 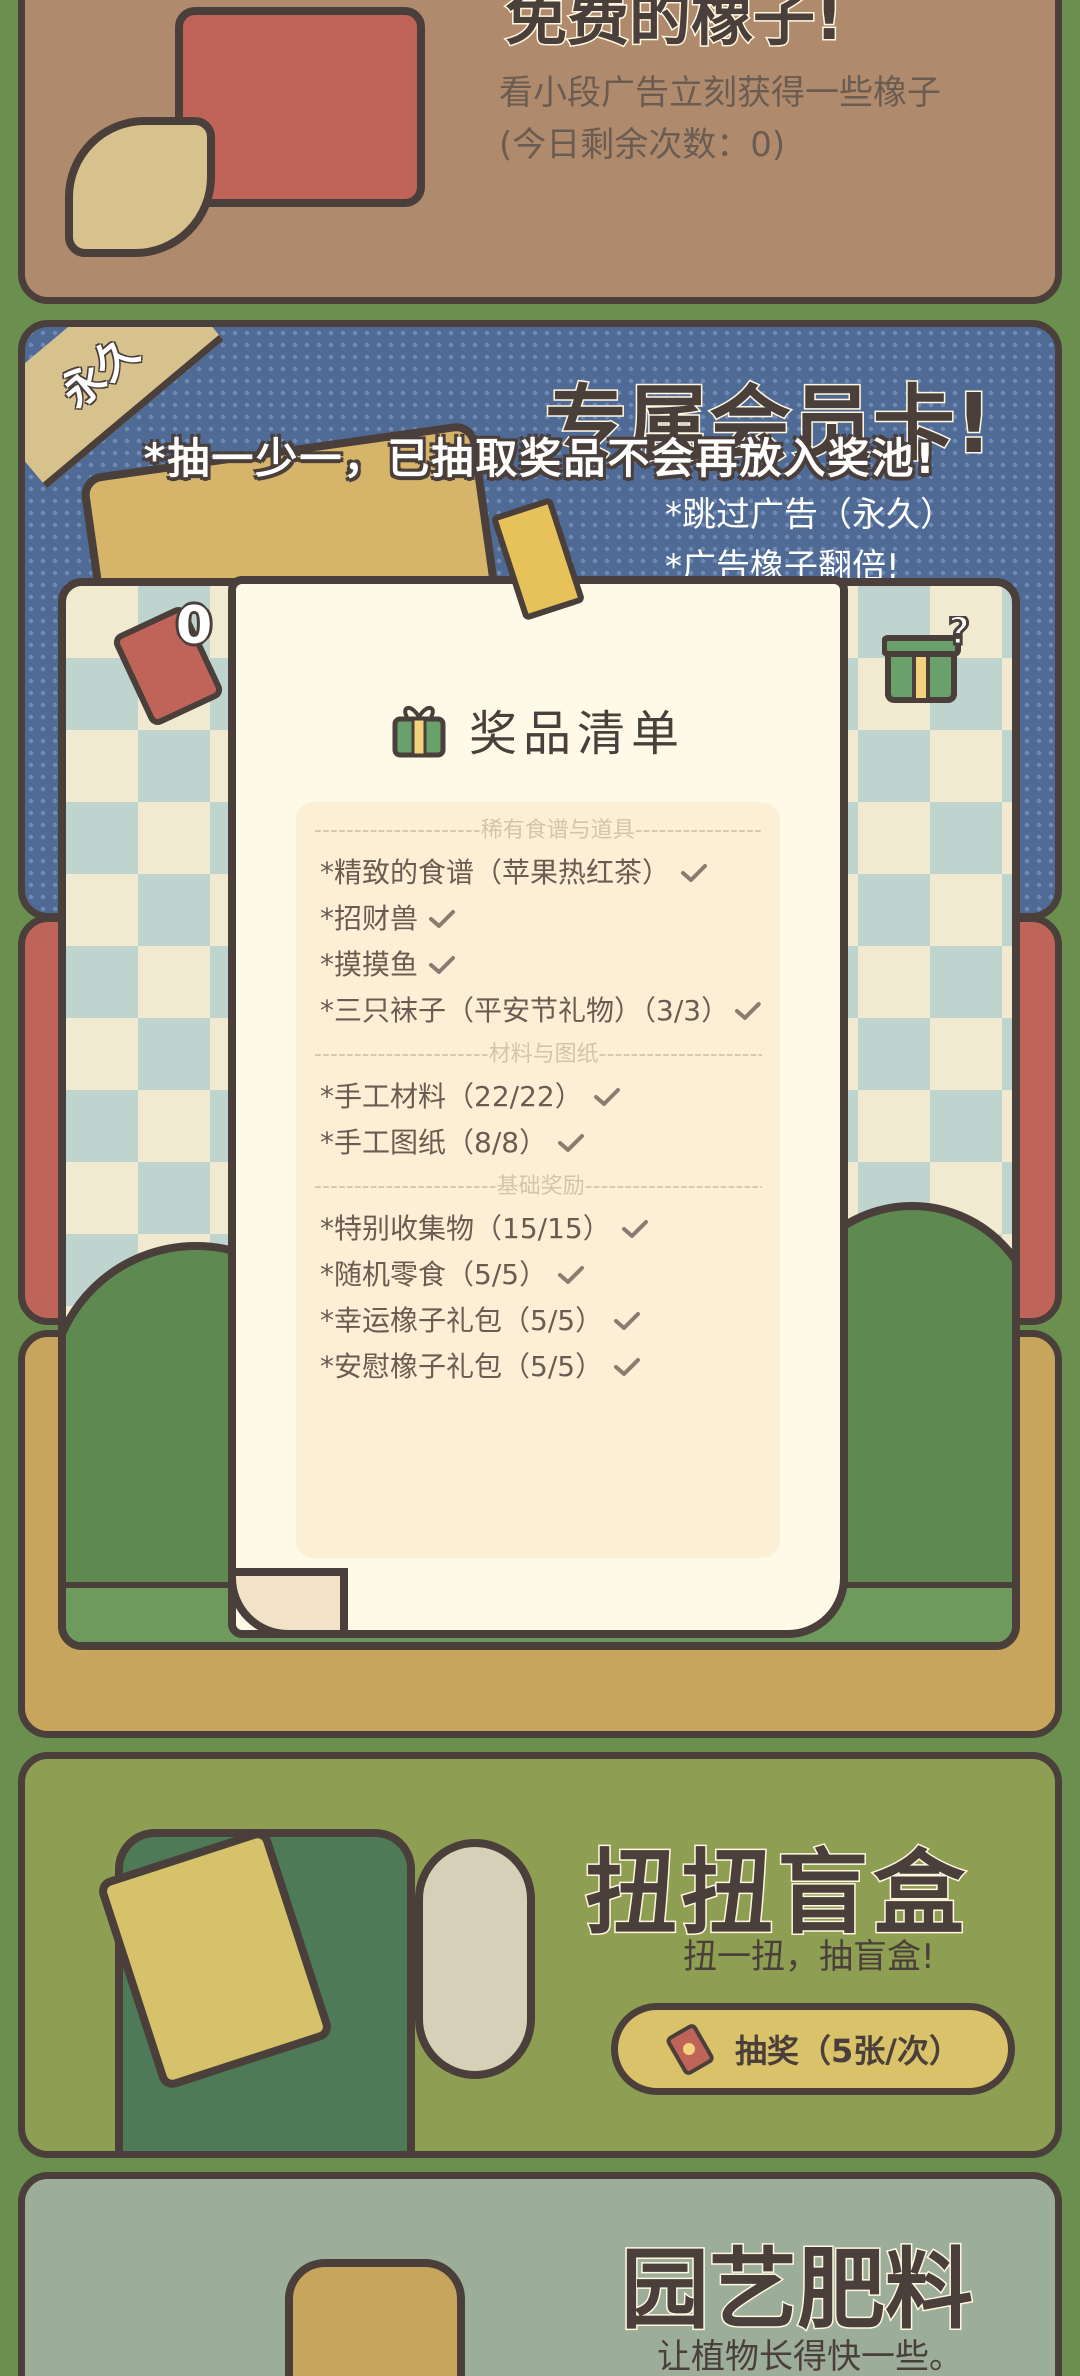 What do you see at coordinates (369, 964) in the screenshot?
I see `item-label: *摸摸鱼` at bounding box center [369, 964].